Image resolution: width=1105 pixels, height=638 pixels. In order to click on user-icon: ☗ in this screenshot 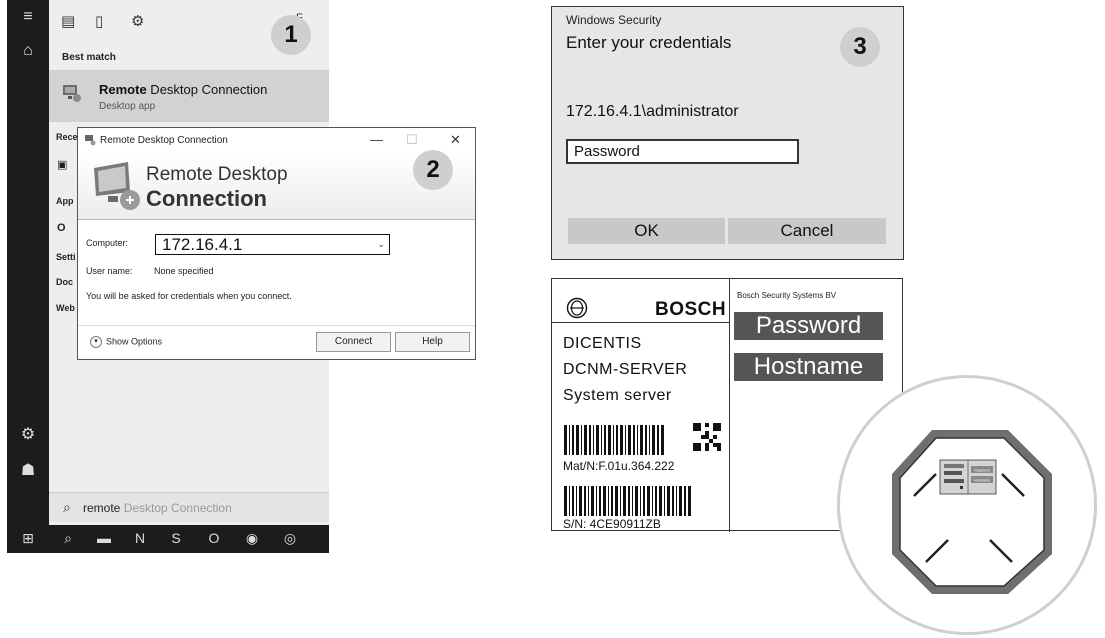, I will do `click(28, 470)`.